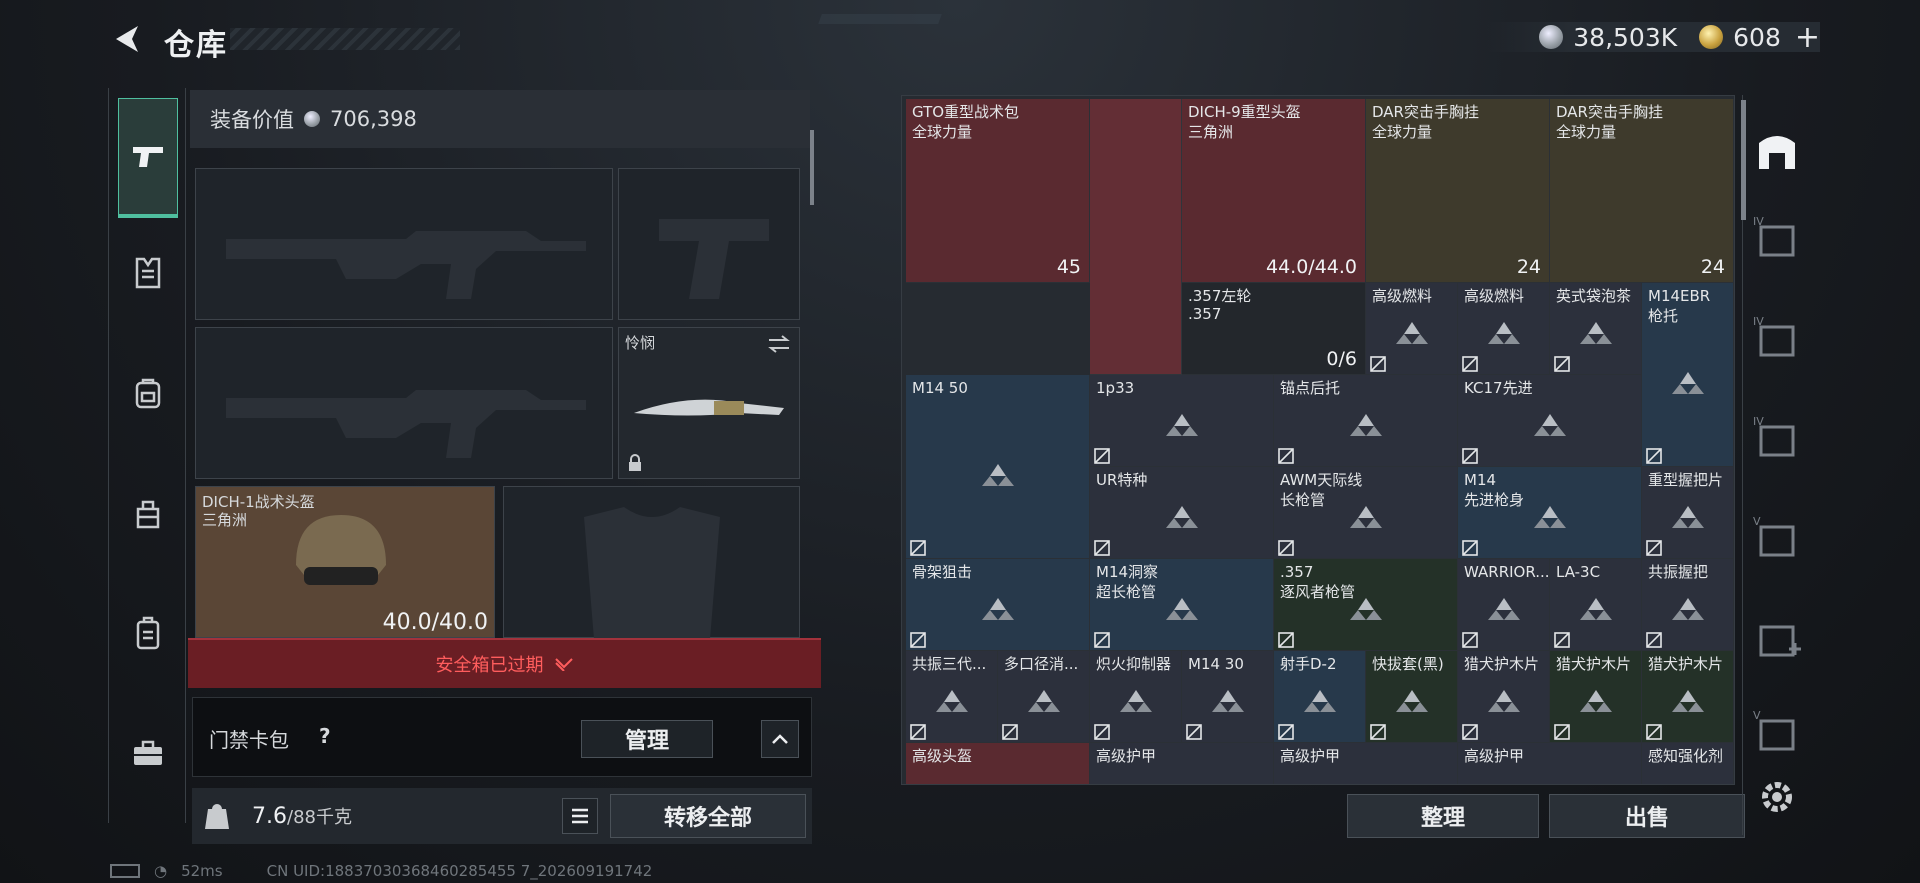 The image size is (1920, 883). Describe the element at coordinates (942, 572) in the screenshot. I see `item-name: 骨架狙击` at that location.